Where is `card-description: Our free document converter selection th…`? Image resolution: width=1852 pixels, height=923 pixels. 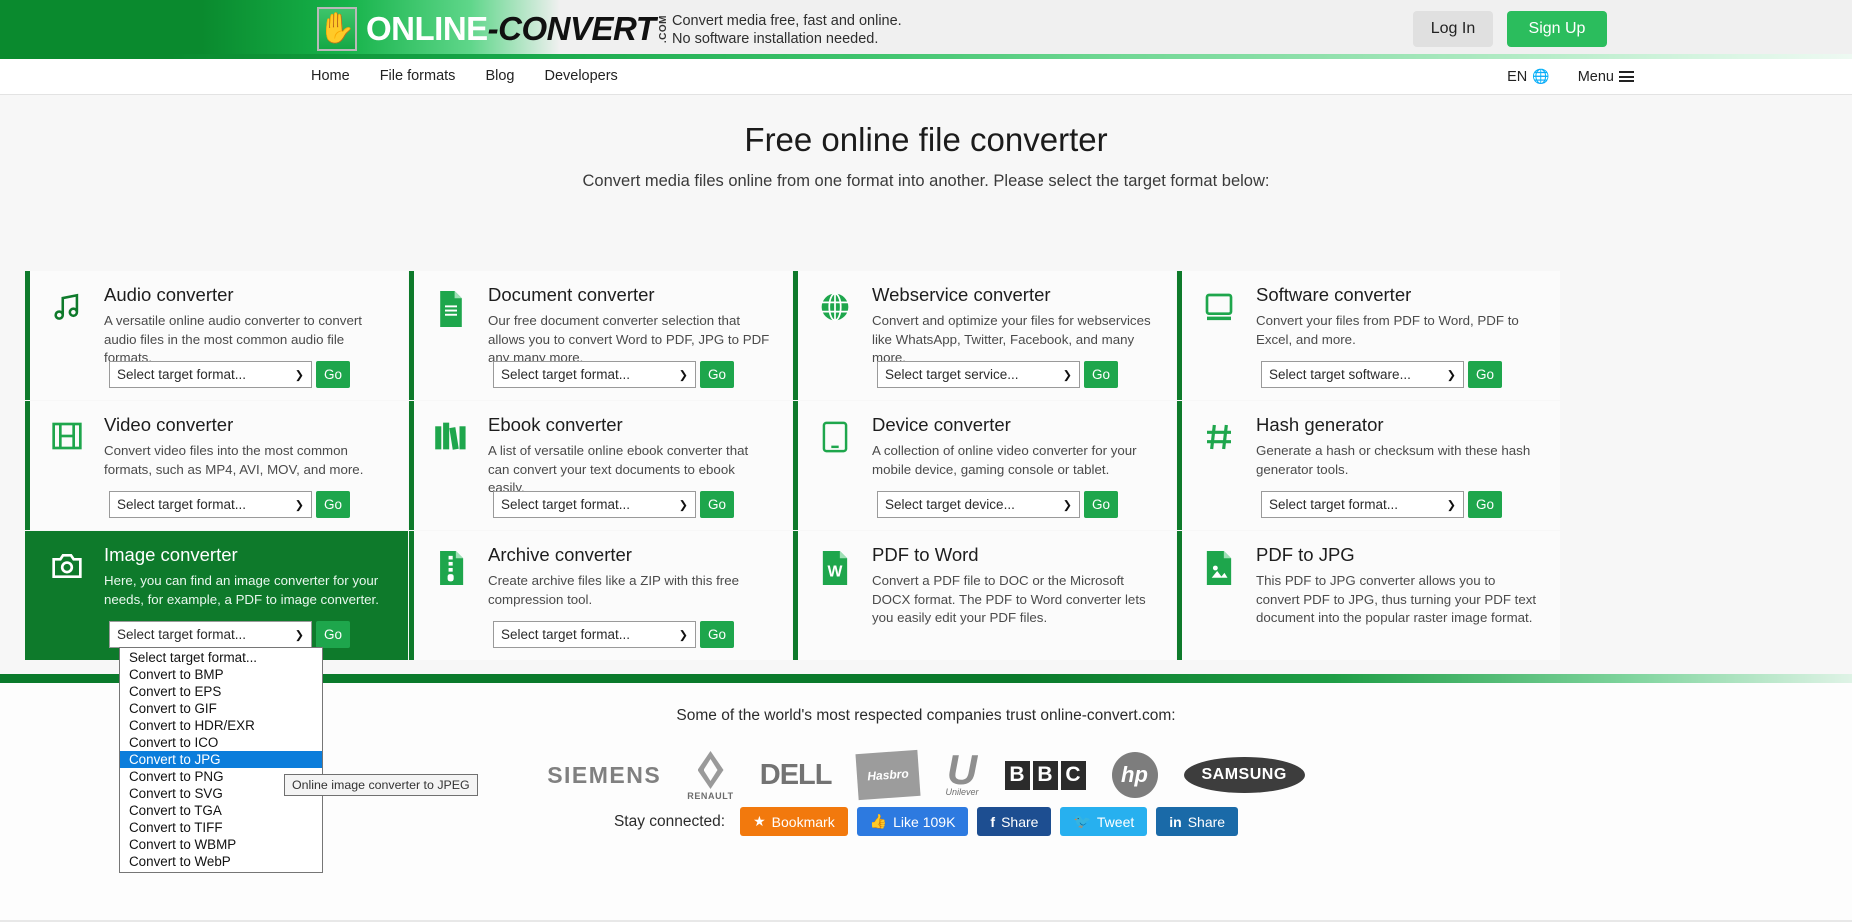
card-description: Our free document converter selection th… is located at coordinates (629, 339).